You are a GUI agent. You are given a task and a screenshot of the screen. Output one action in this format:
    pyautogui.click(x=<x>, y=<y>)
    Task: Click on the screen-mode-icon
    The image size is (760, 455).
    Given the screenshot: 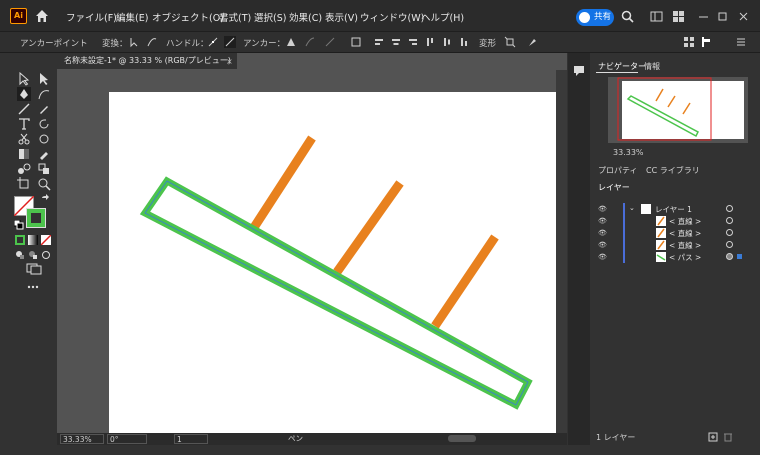 What is the action you would take?
    pyautogui.click(x=34, y=269)
    